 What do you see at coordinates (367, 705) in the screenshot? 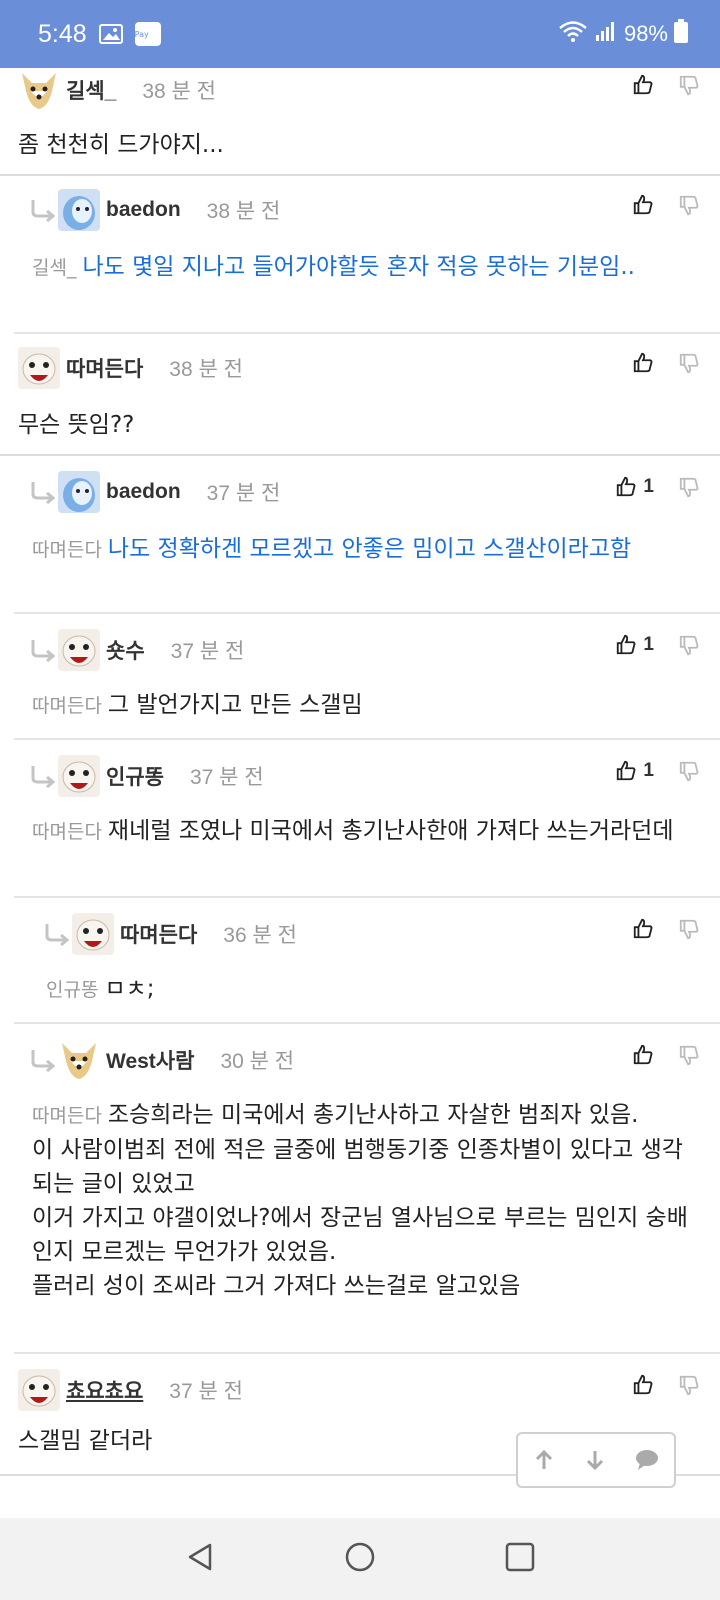
I see `comment-text: 따며든다 그 발언가지고 만든 스갤밈` at bounding box center [367, 705].